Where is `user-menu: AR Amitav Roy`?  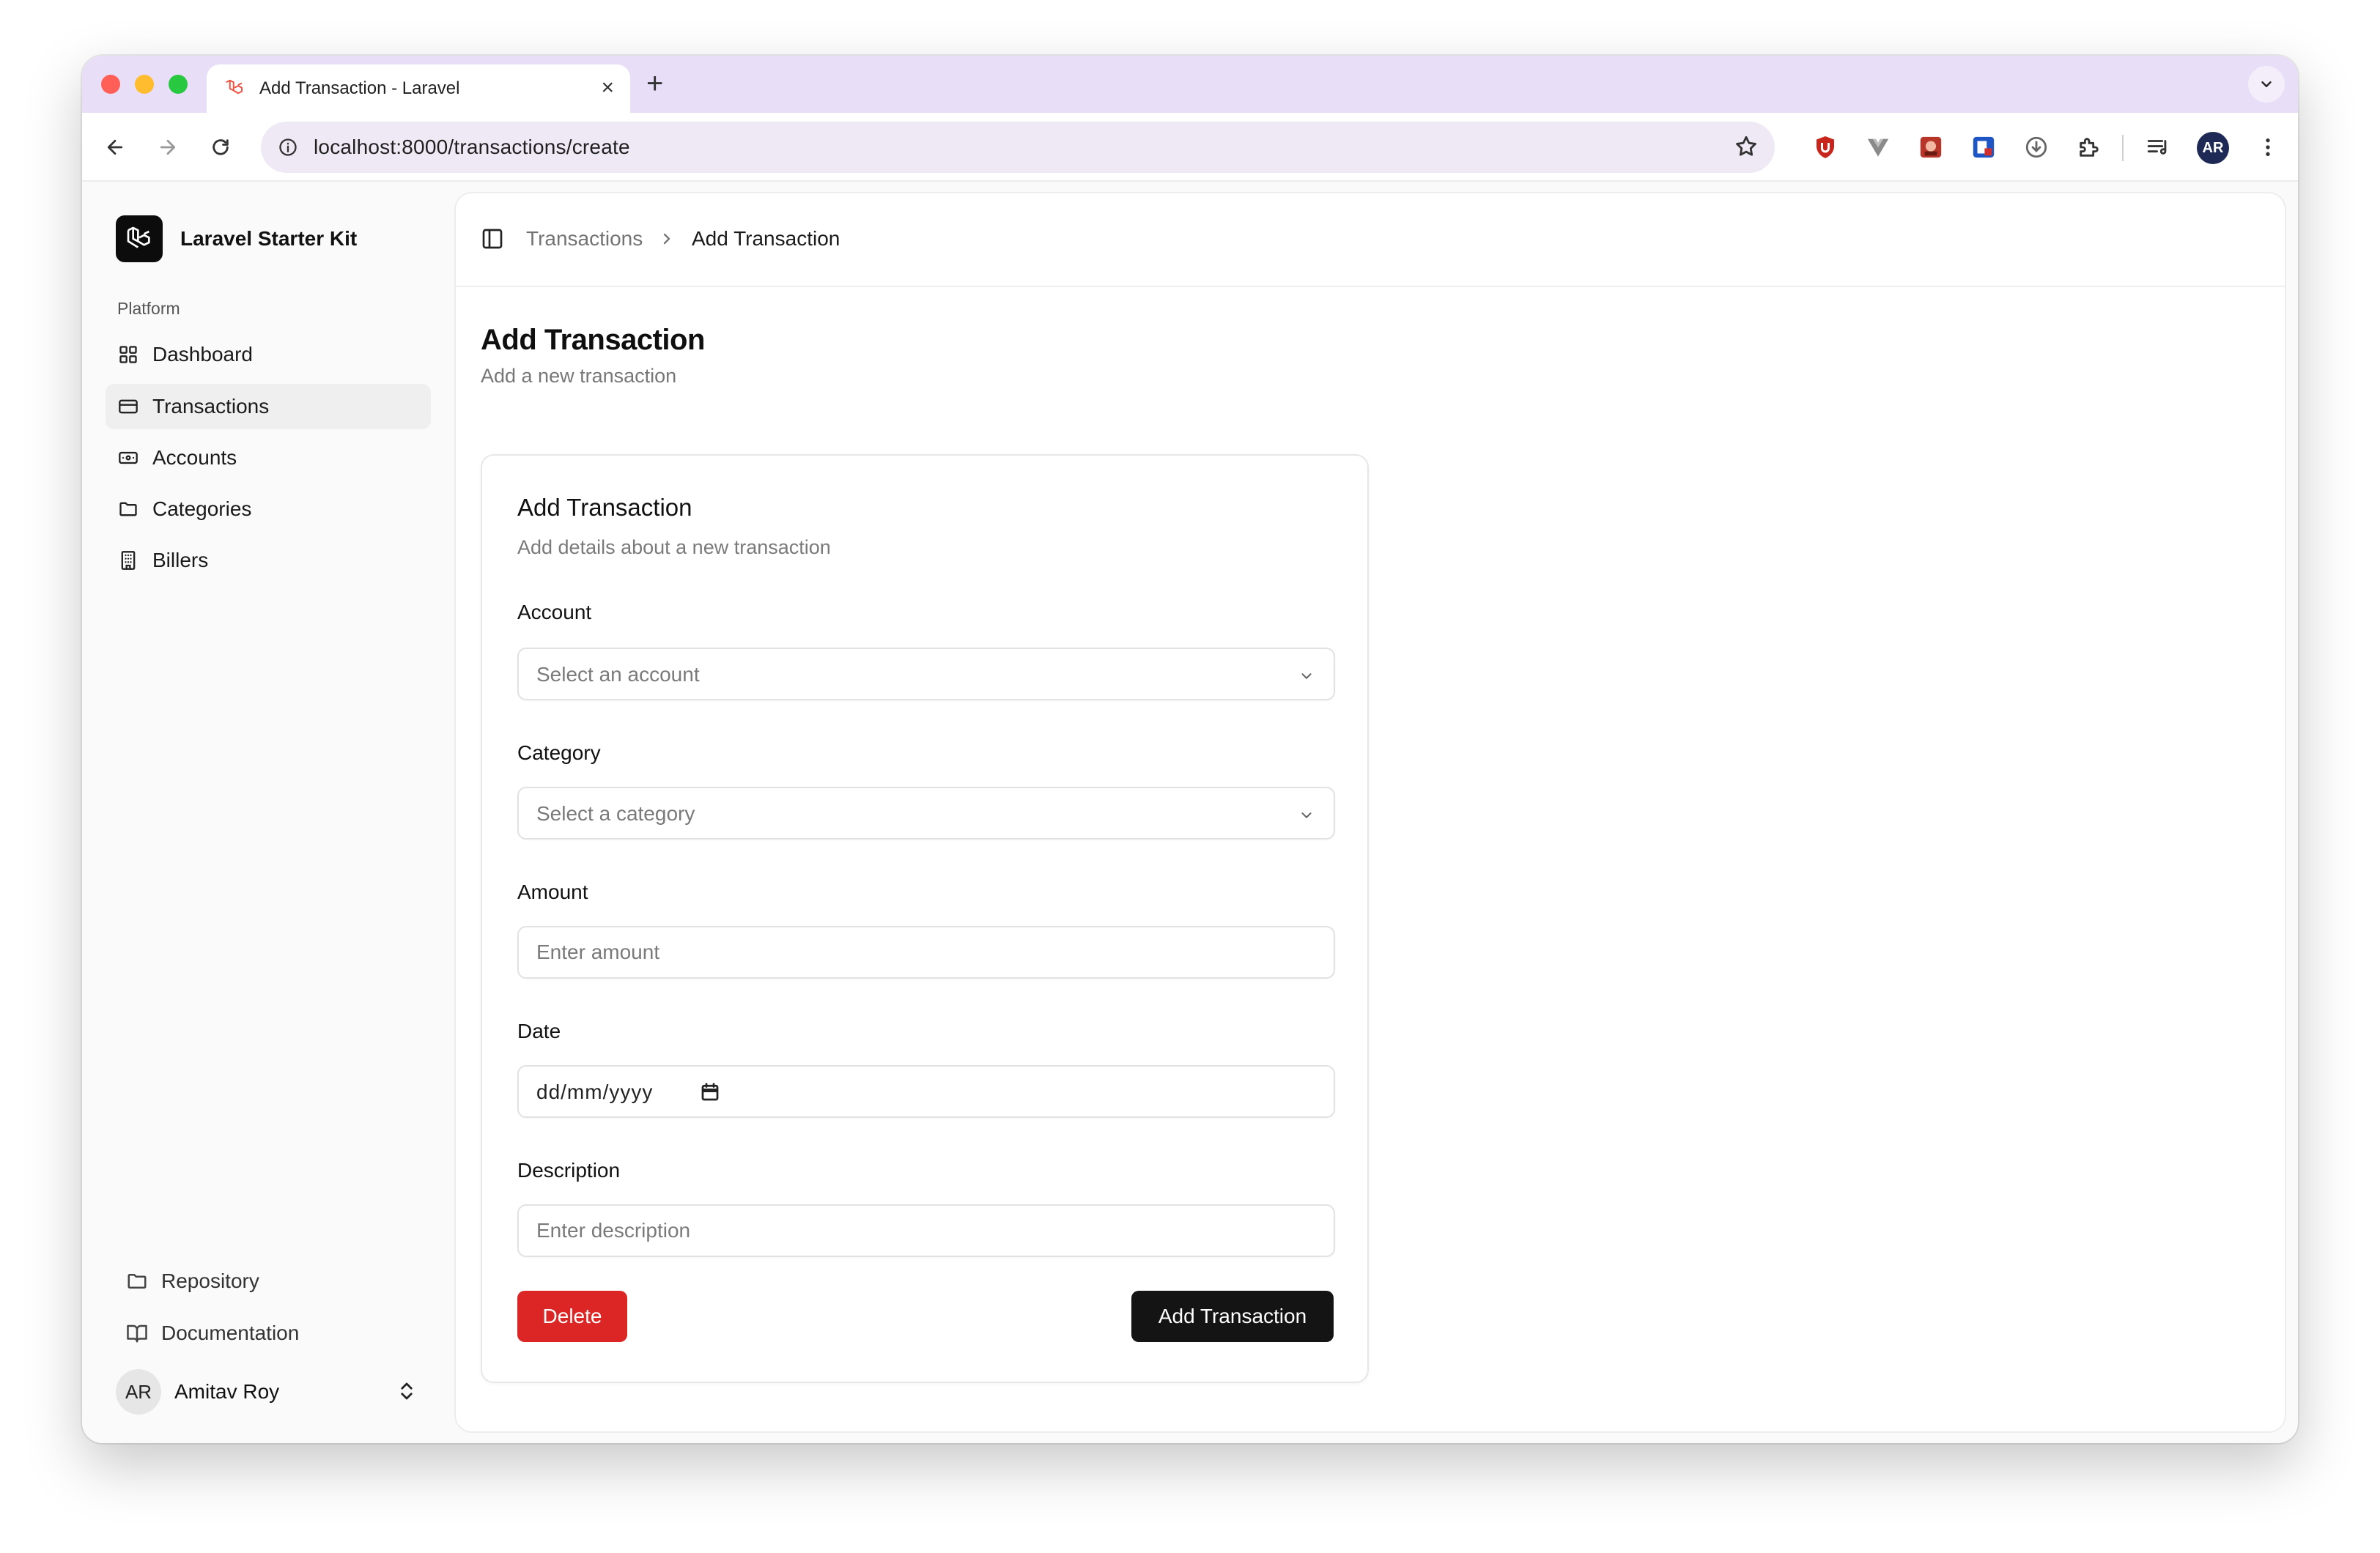
user-menu: AR Amitav Roy is located at coordinates (270, 1391).